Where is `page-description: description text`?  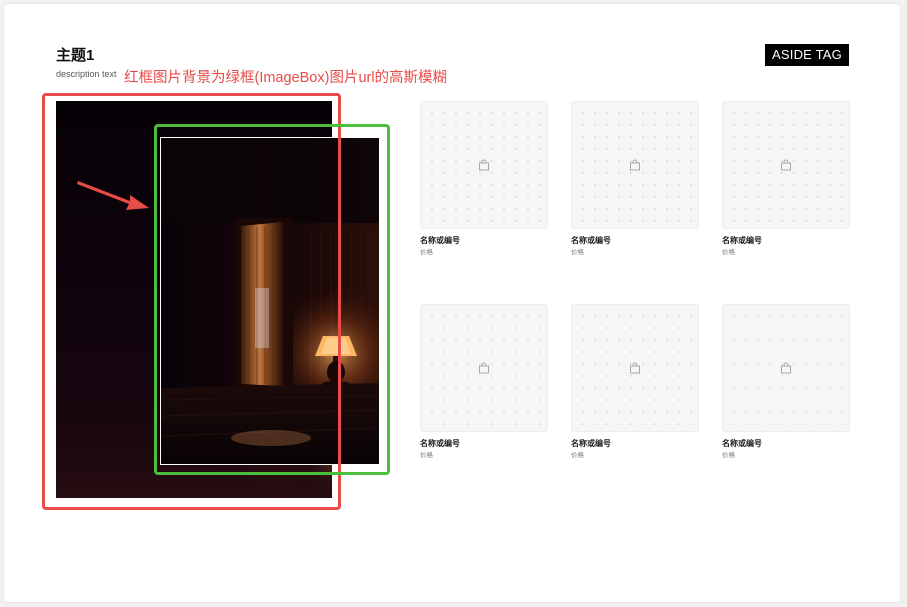
page-description: description text is located at coordinates (86, 74).